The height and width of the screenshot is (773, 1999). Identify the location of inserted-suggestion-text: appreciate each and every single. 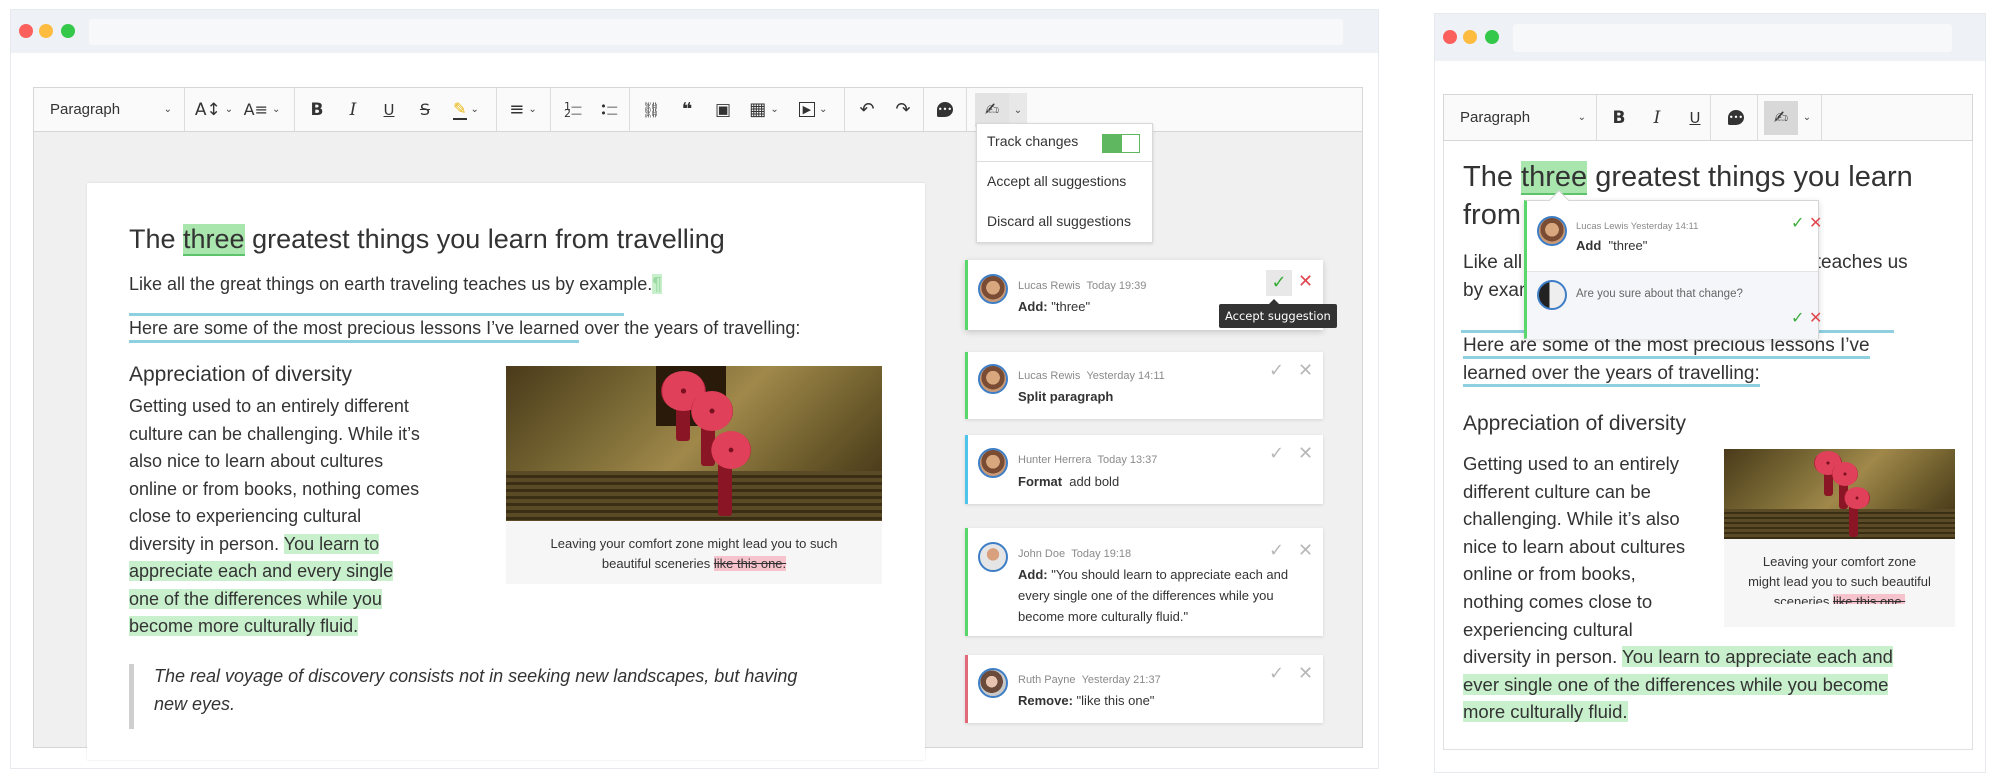
(261, 571).